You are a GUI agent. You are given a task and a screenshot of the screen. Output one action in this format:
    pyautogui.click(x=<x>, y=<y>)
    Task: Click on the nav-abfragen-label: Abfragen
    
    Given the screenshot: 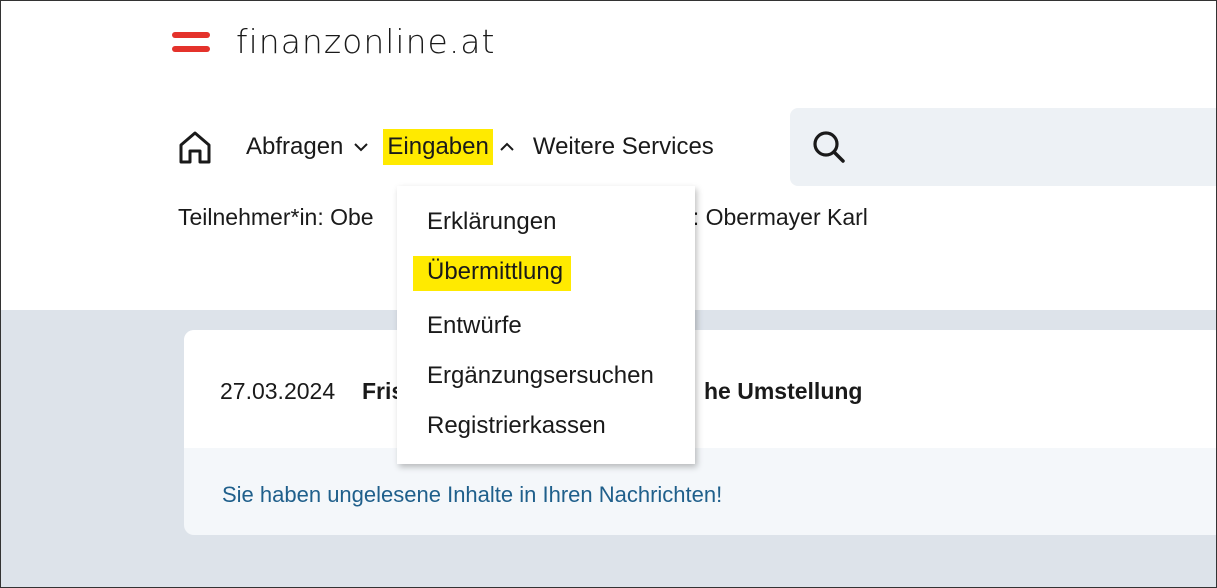 What is the action you would take?
    pyautogui.click(x=295, y=146)
    